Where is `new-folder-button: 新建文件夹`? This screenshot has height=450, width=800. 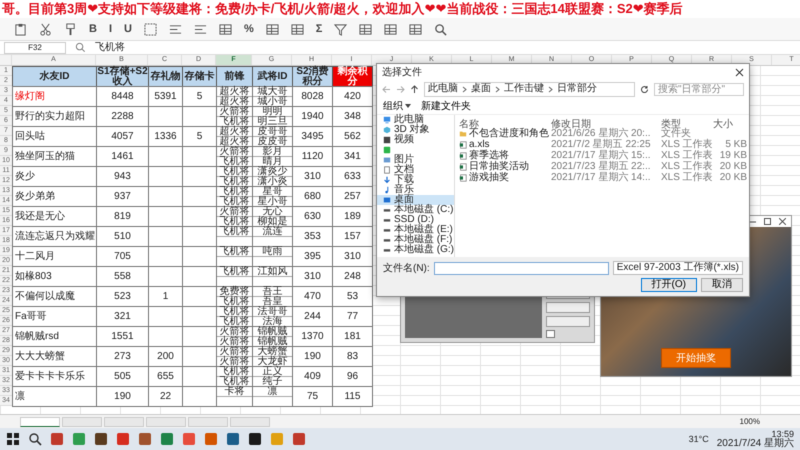 new-folder-button: 新建文件夹 is located at coordinates (446, 106).